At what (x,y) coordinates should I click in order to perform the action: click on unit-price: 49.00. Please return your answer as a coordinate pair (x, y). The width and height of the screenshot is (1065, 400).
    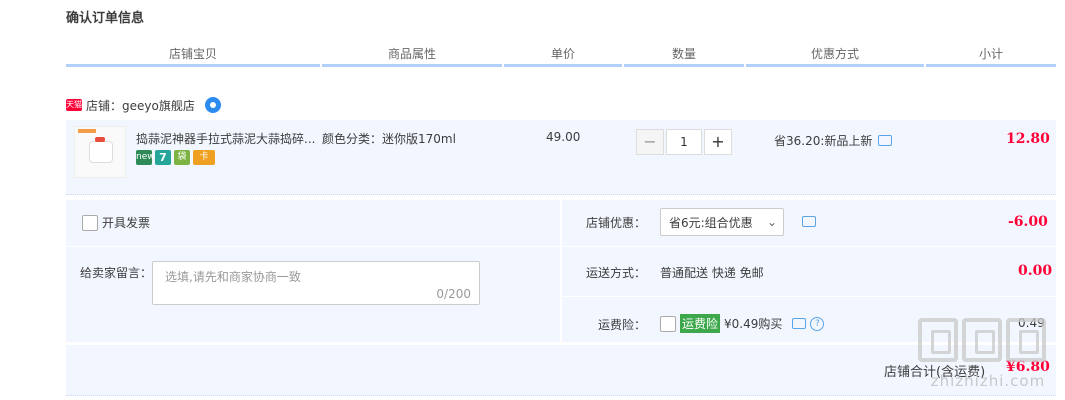
    Looking at the image, I should click on (563, 137).